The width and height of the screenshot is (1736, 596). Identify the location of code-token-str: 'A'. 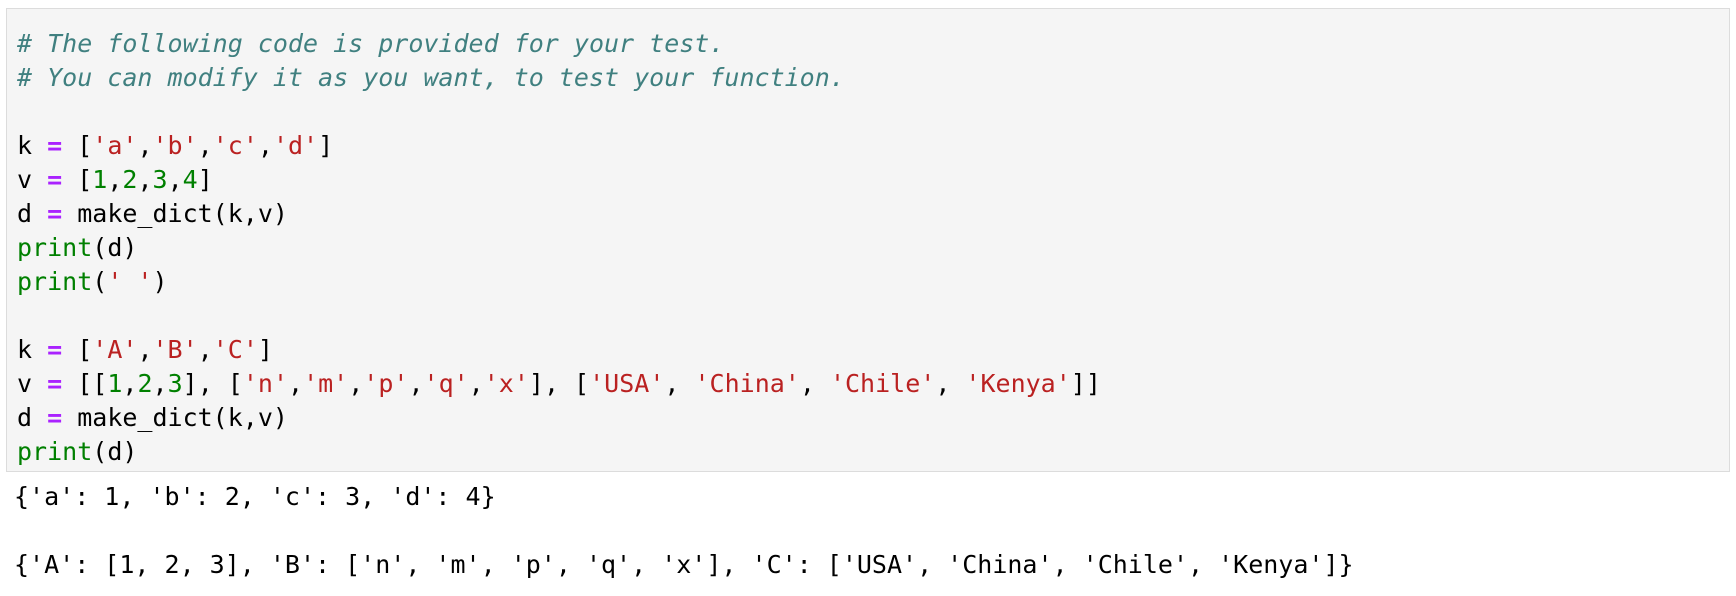
(115, 349).